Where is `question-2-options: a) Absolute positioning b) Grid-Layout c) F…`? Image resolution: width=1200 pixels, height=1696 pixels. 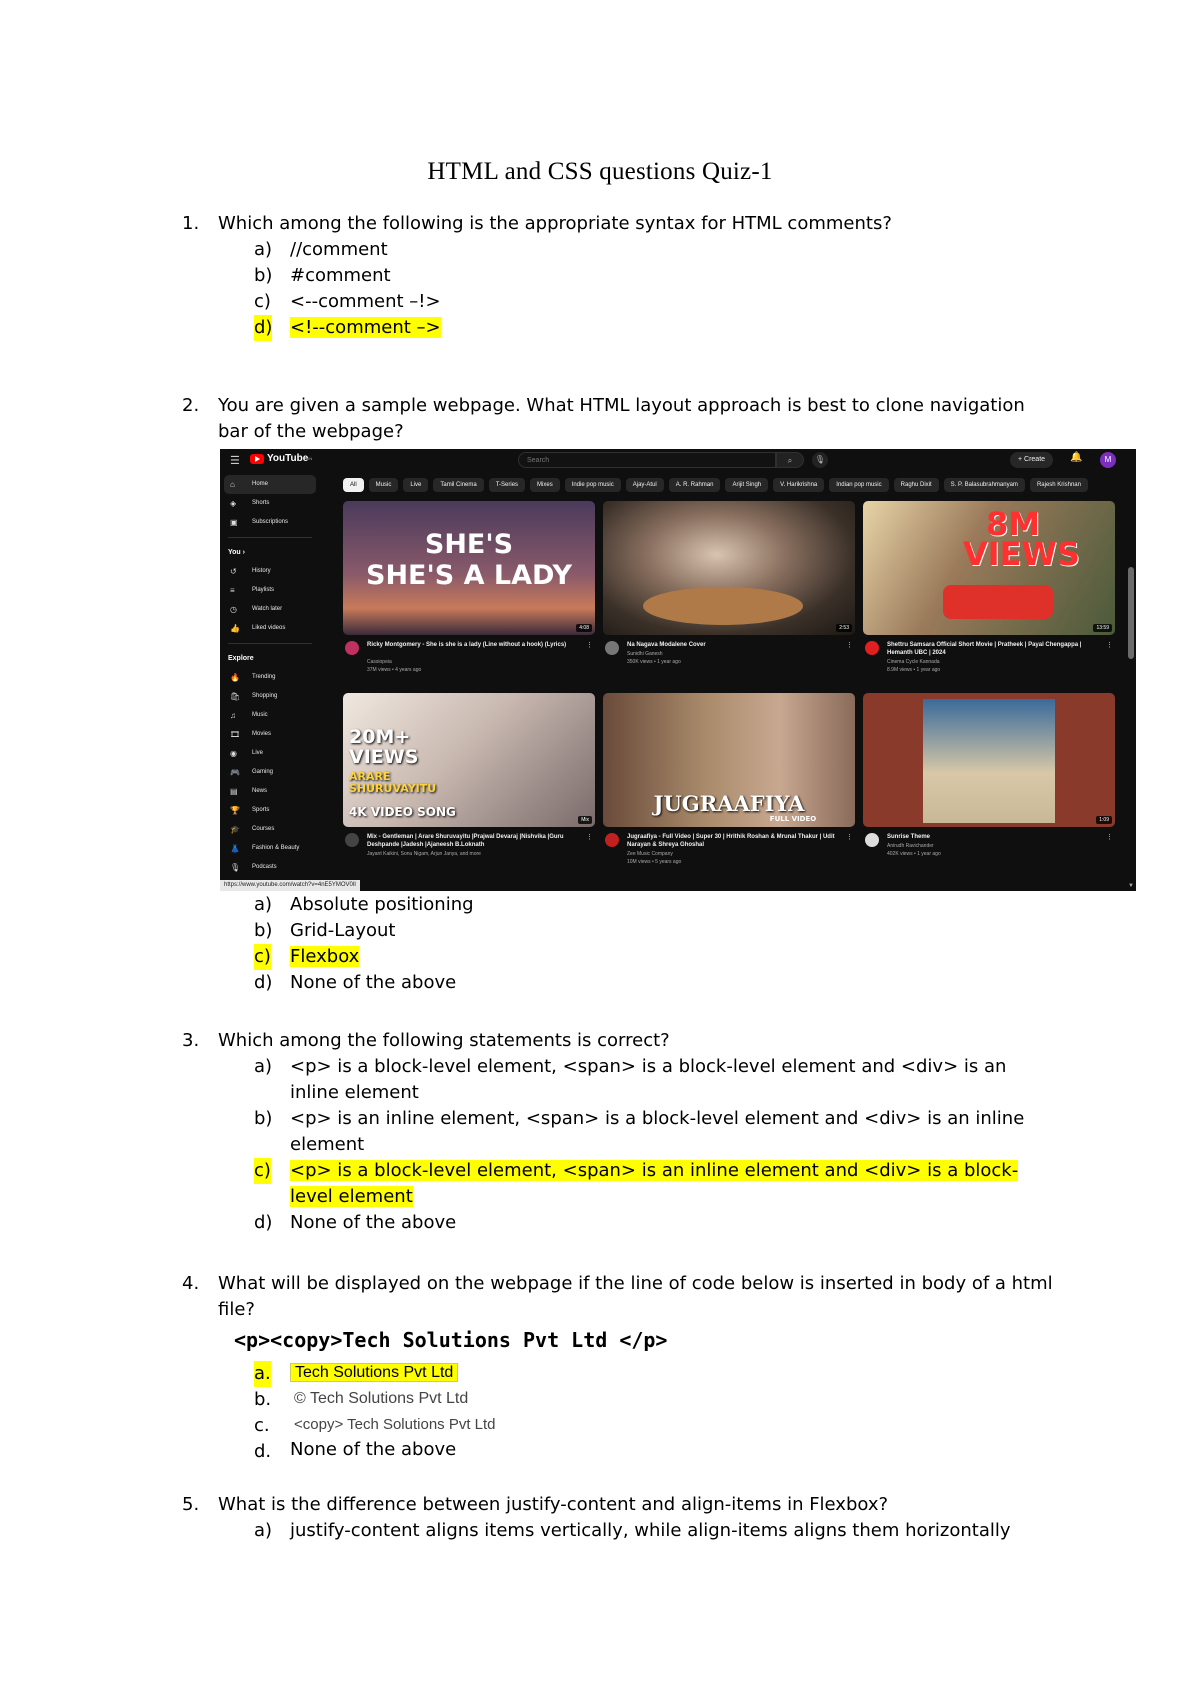 question-2-options: a) Absolute positioning b) Grid-Layout c) F… is located at coordinates (622, 944).